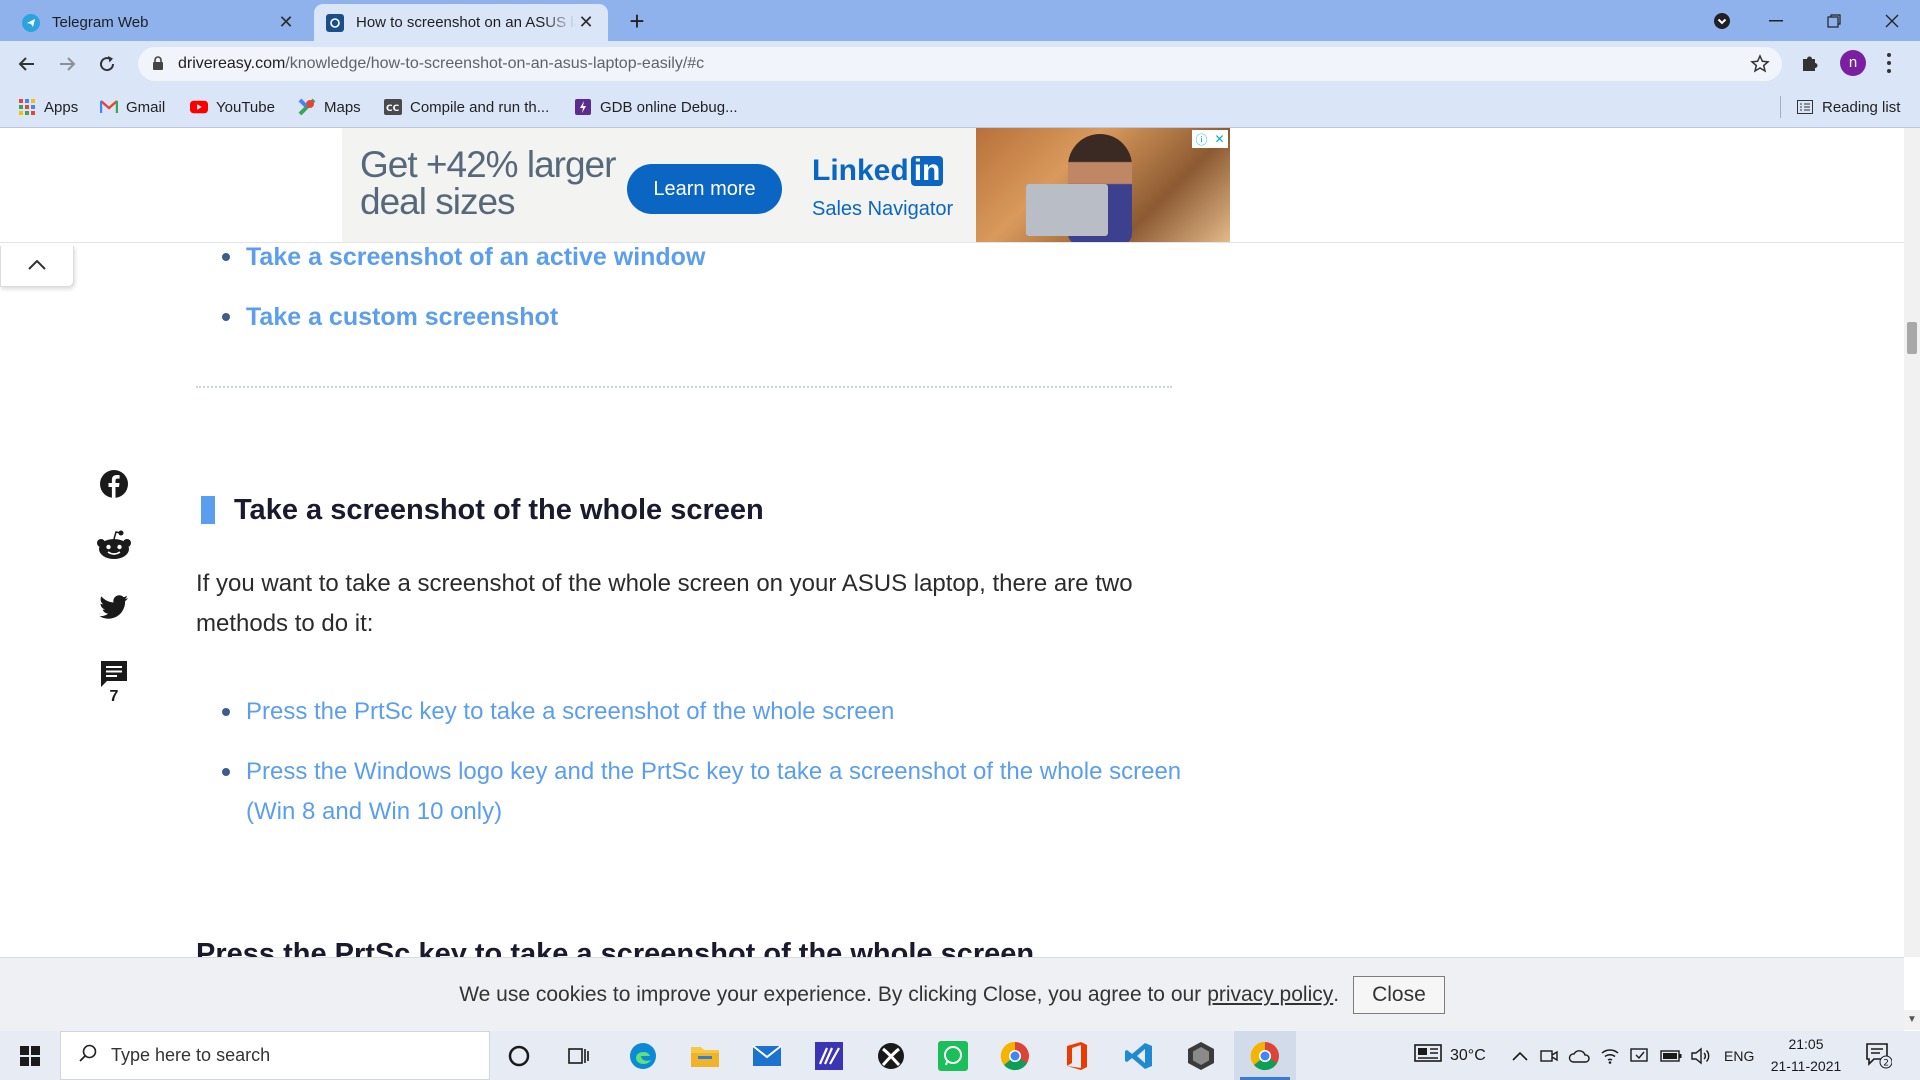 This screenshot has height=1080, width=1920. Describe the element at coordinates (953, 1055) in the screenshot. I see `whatsapp-icon` at that location.